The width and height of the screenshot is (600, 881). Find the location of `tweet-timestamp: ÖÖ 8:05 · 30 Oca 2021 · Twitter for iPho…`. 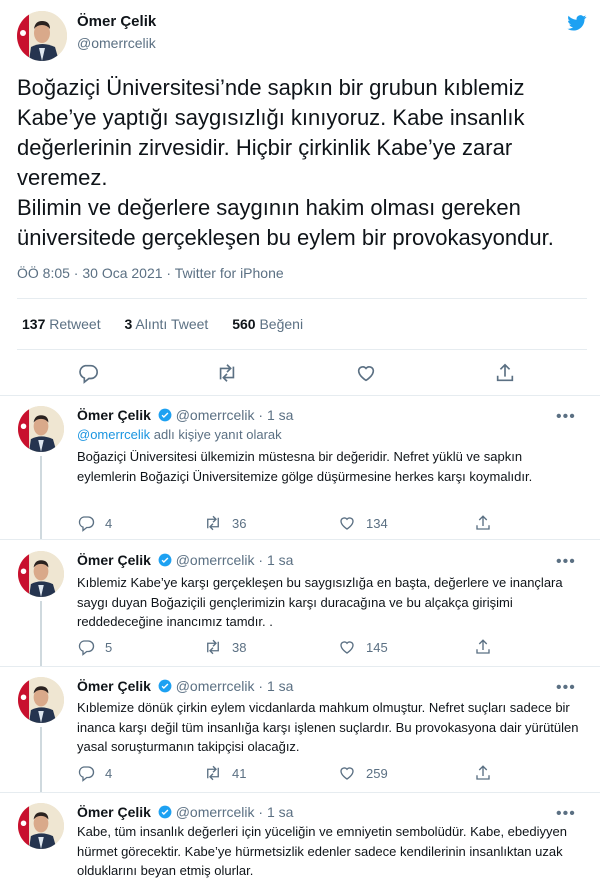

tweet-timestamp: ÖÖ 8:05 · 30 Oca 2021 · Twitter for iPho… is located at coordinates (150, 273).